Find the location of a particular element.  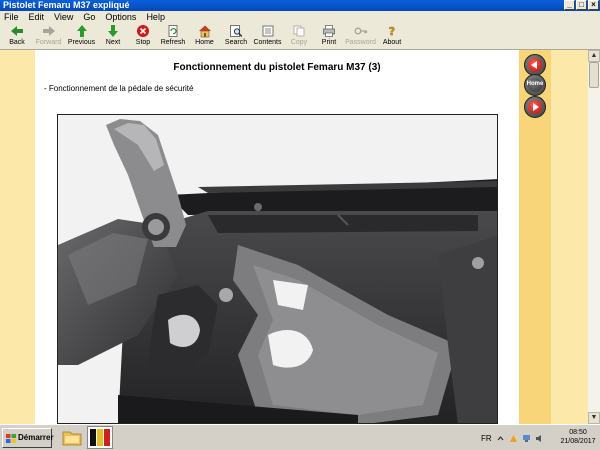

menu-view: View is located at coordinates (63, 17).